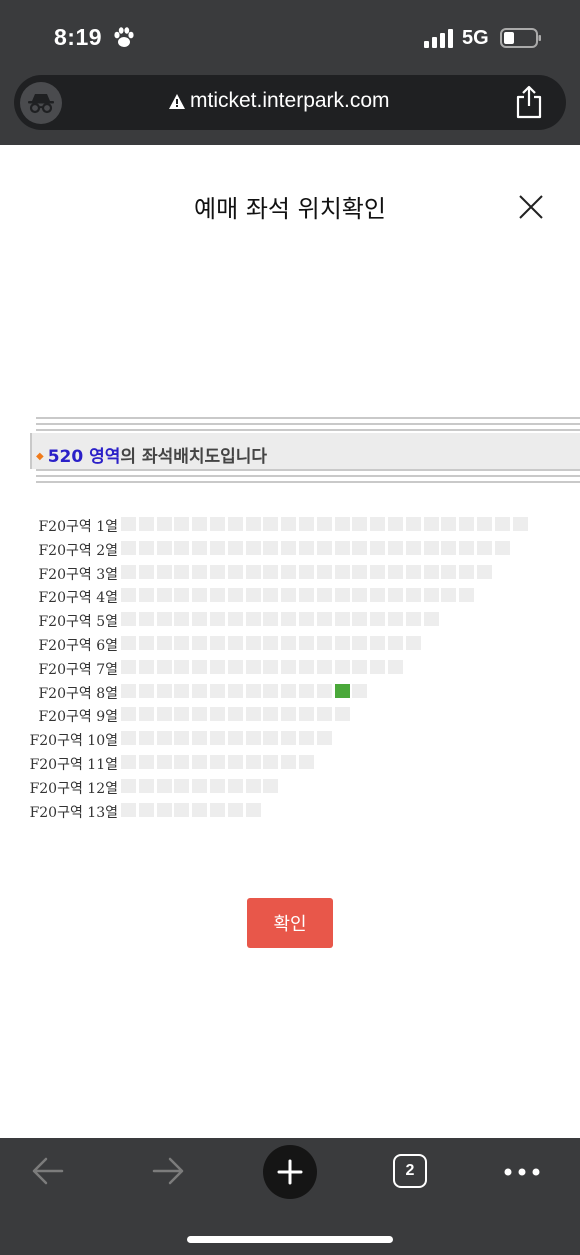 The height and width of the screenshot is (1255, 580). What do you see at coordinates (529, 102) in the screenshot?
I see `share-icon` at bounding box center [529, 102].